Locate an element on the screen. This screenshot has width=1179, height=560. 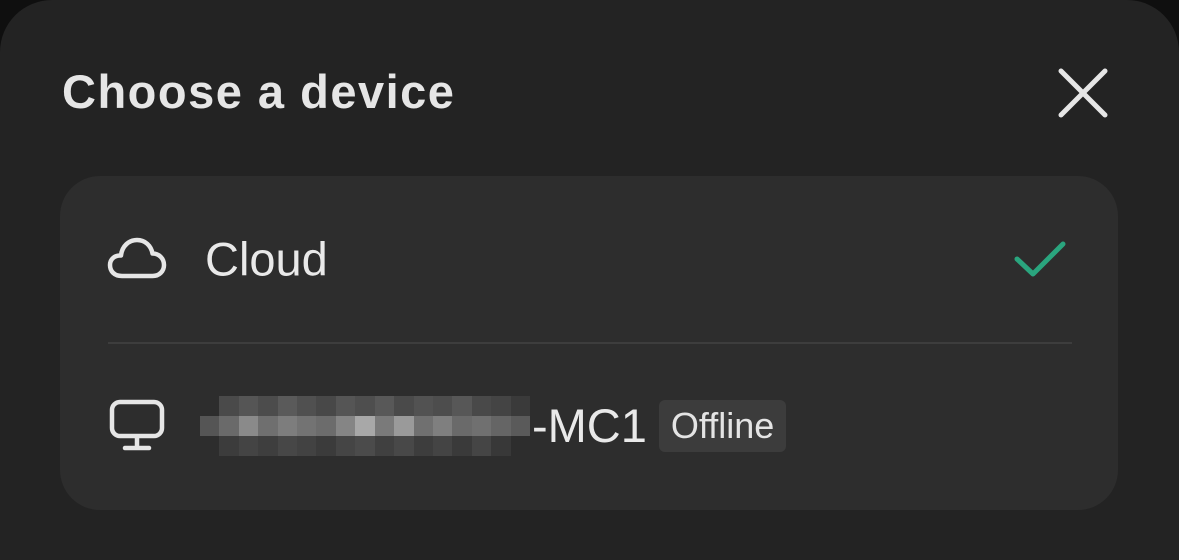
status-badge: Offline is located at coordinates (722, 426).